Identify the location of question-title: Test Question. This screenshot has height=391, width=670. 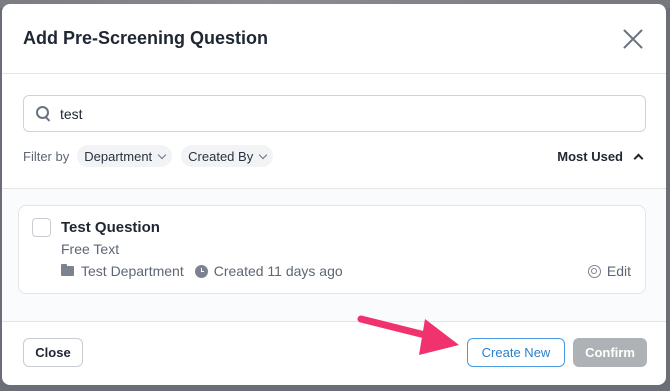
(110, 227).